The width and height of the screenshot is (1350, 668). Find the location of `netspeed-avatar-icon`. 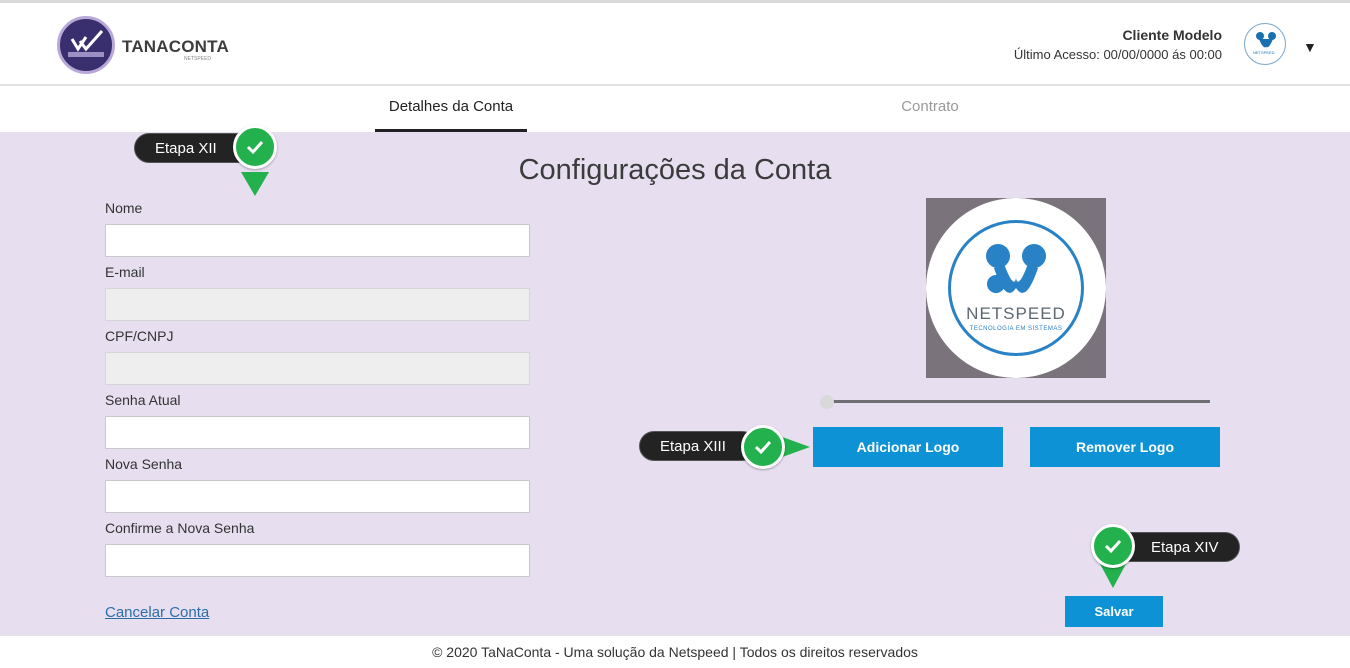

netspeed-avatar-icon is located at coordinates (1266, 40).